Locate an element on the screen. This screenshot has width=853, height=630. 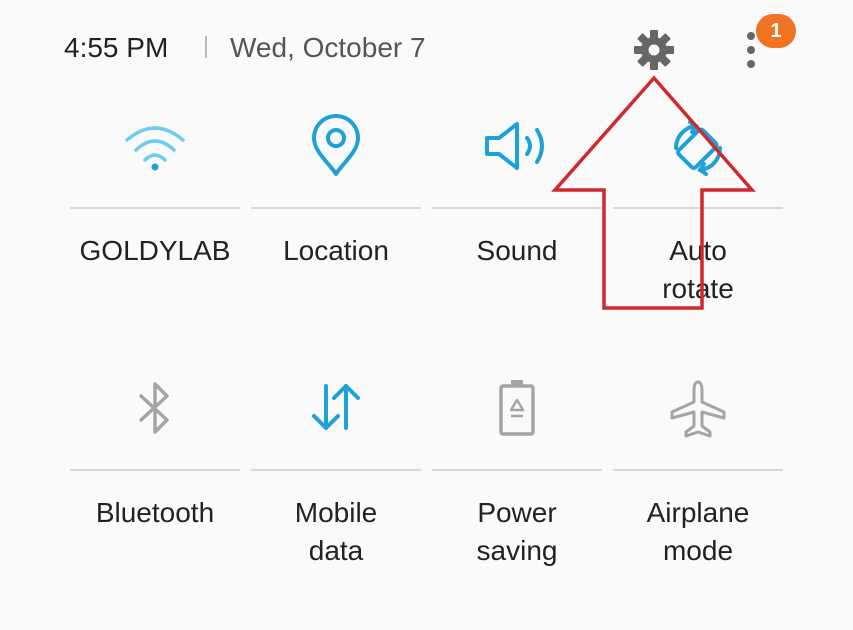
tile-label: Location is located at coordinates (336, 250).